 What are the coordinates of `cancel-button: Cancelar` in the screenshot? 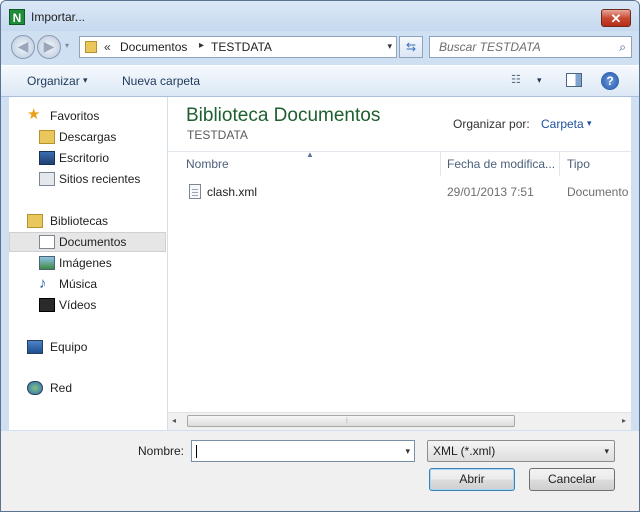 It's located at (572, 479).